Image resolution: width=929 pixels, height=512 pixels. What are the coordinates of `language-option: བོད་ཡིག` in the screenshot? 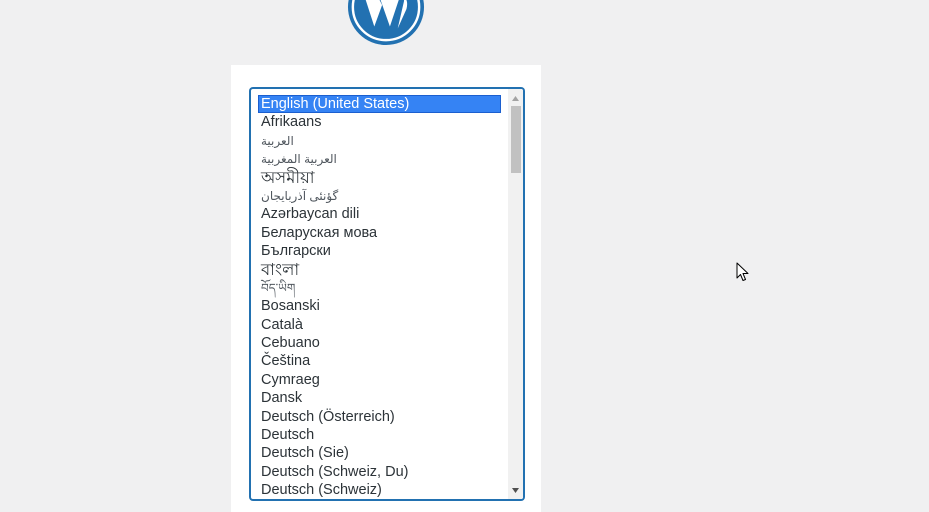 It's located at (379, 288).